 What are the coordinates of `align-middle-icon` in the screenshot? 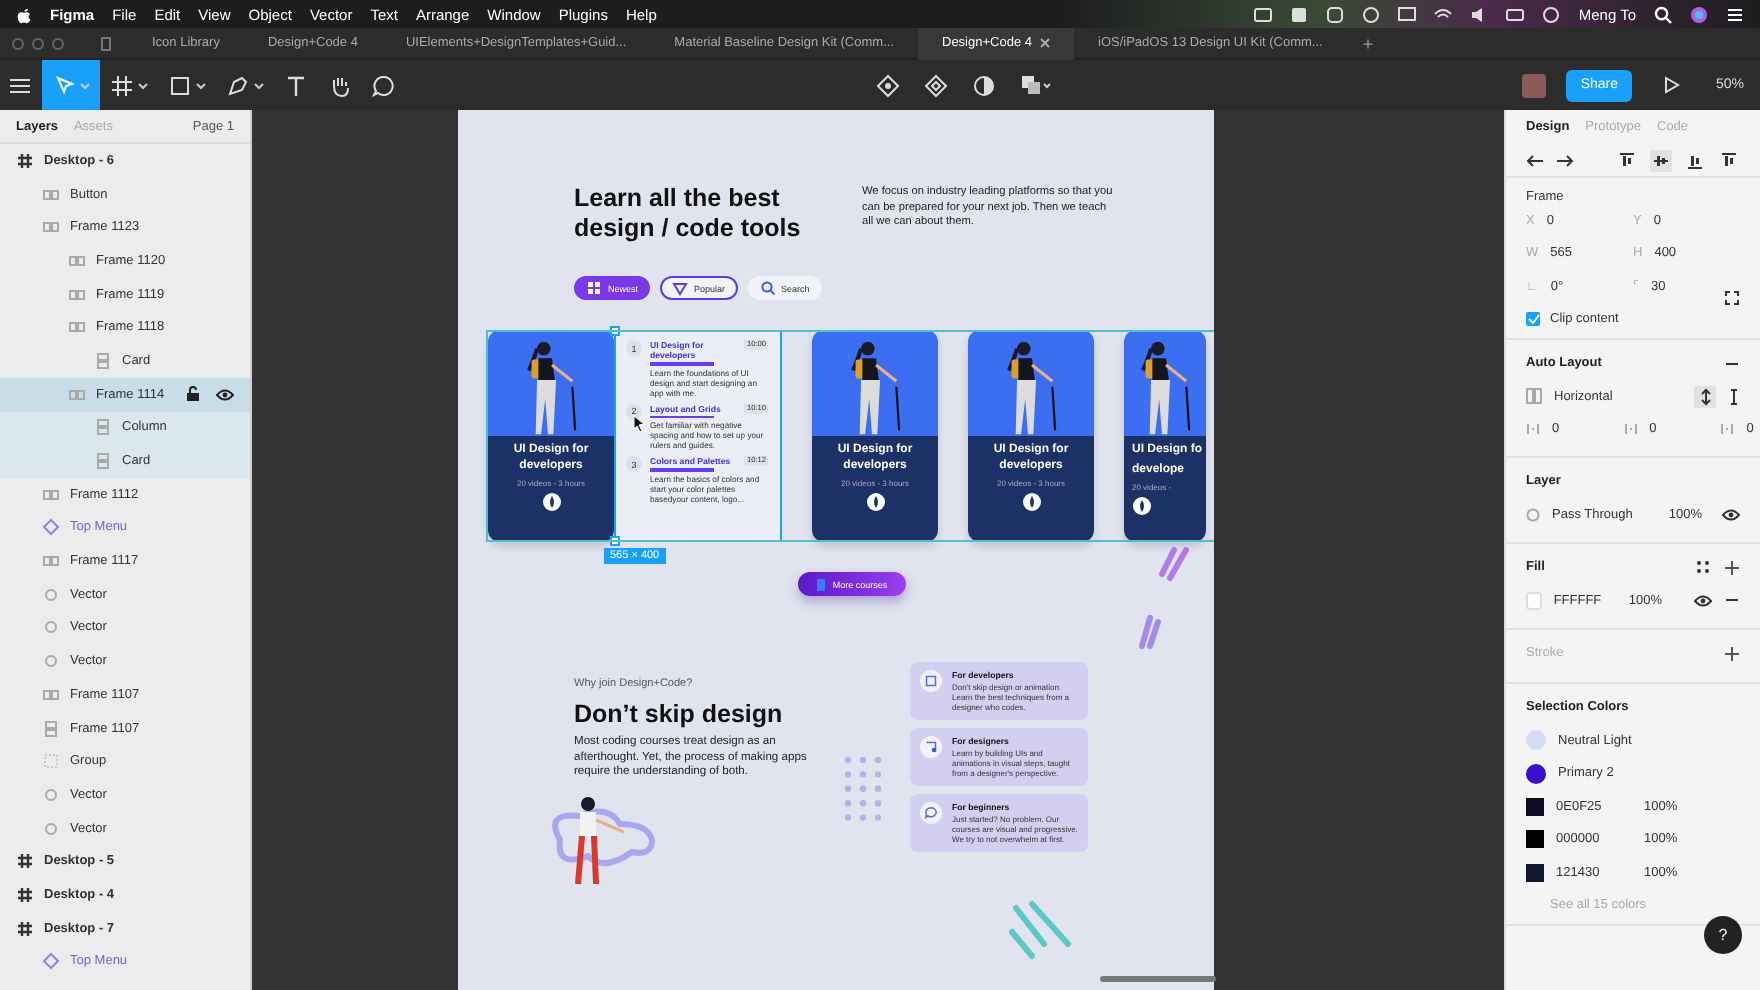 It's located at (1661, 160).